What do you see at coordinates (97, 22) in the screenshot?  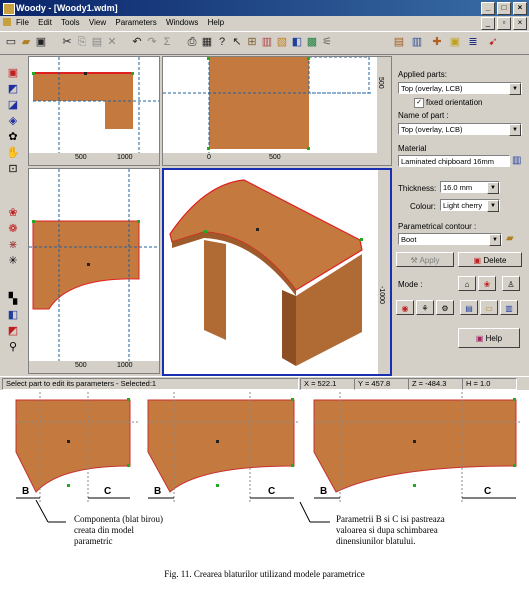 I see `menu-view: View` at bounding box center [97, 22].